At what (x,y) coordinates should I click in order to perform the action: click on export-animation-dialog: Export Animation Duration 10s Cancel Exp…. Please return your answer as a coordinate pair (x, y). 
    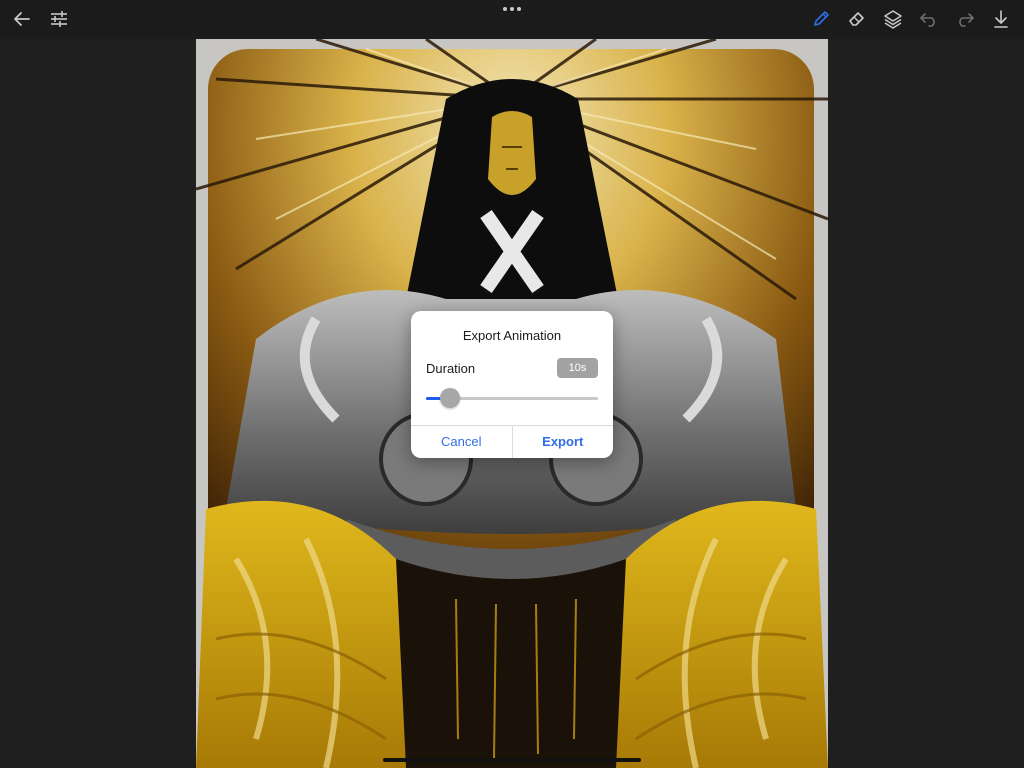
    Looking at the image, I should click on (512, 384).